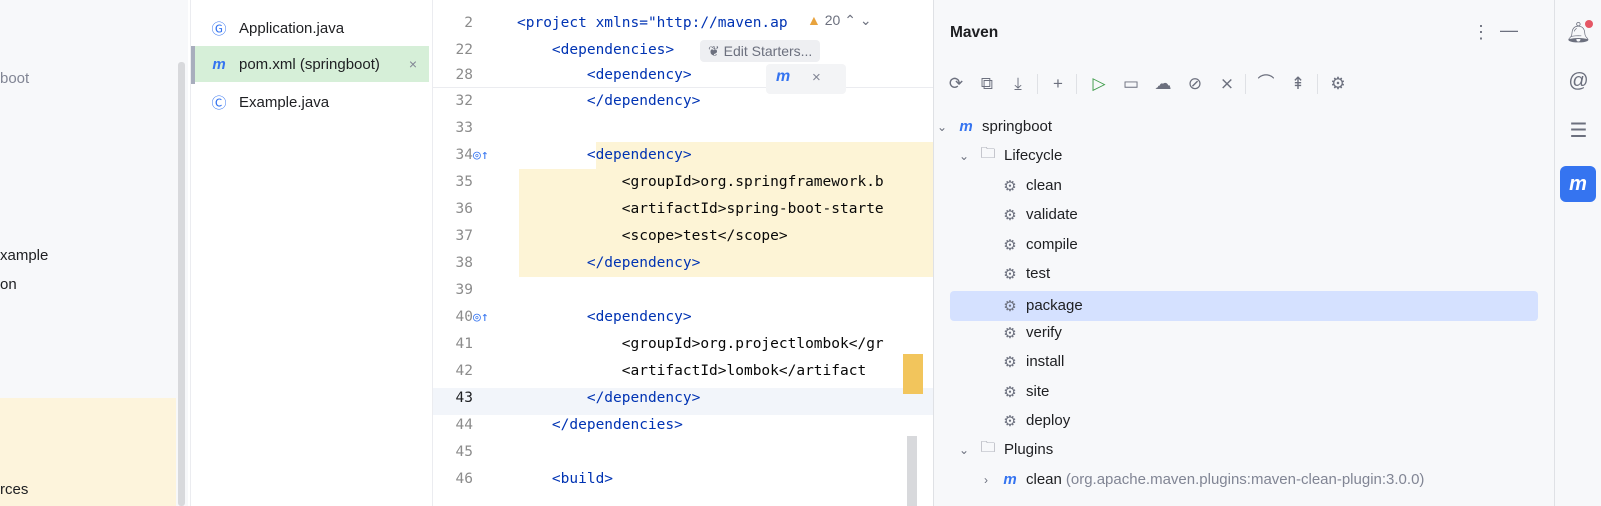  I want to click on line-number: 39, so click(464, 290).